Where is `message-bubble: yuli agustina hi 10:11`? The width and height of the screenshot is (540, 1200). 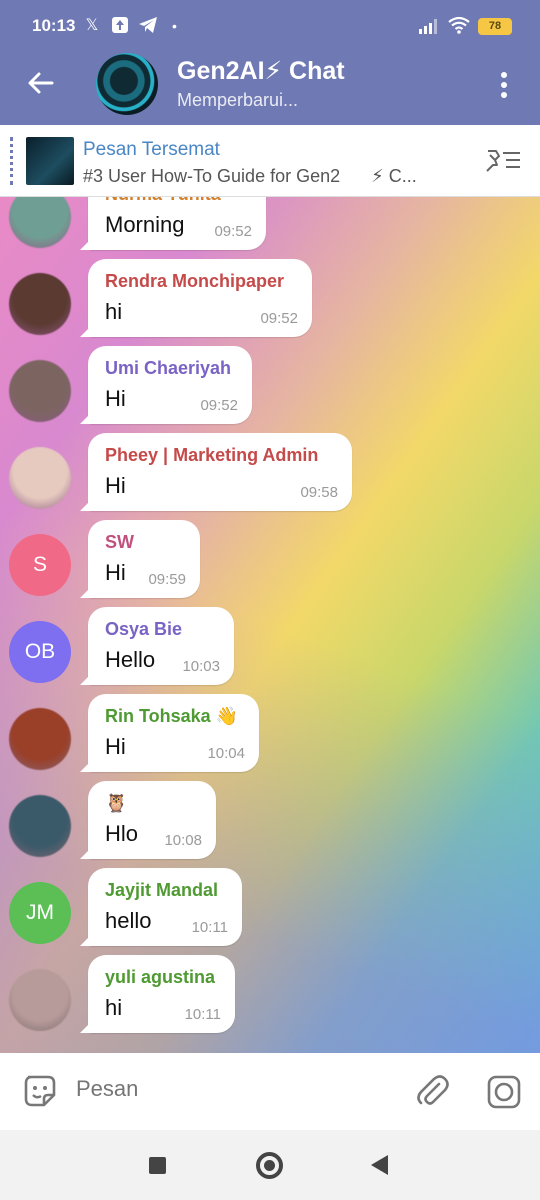
message-bubble: yuli agustina hi 10:11 is located at coordinates (161, 994).